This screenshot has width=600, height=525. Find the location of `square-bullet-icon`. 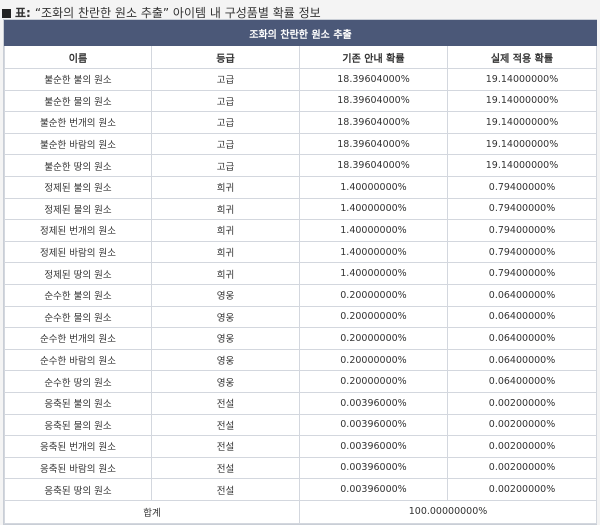

square-bullet-icon is located at coordinates (6, 13).